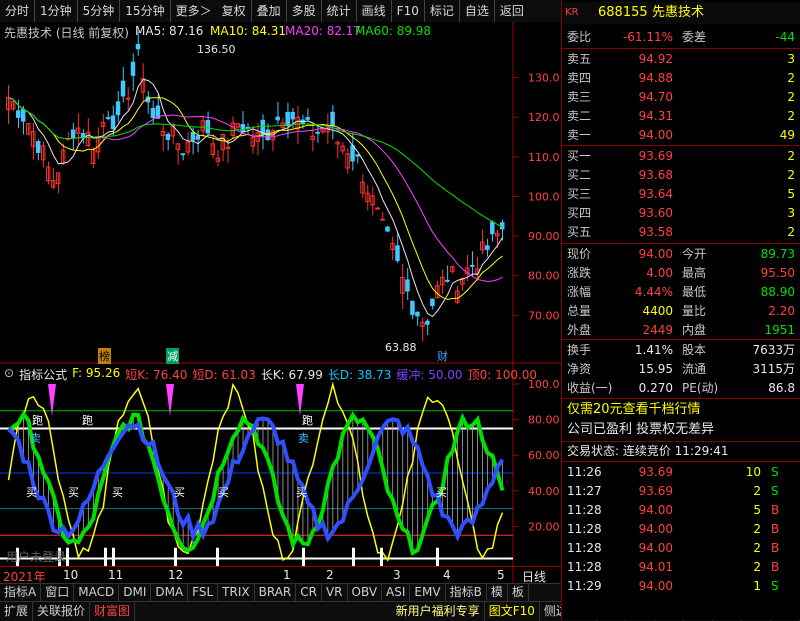 The width and height of the screenshot is (800, 621). I want to click on indicator-tab-1: 窗口, so click(58, 592).